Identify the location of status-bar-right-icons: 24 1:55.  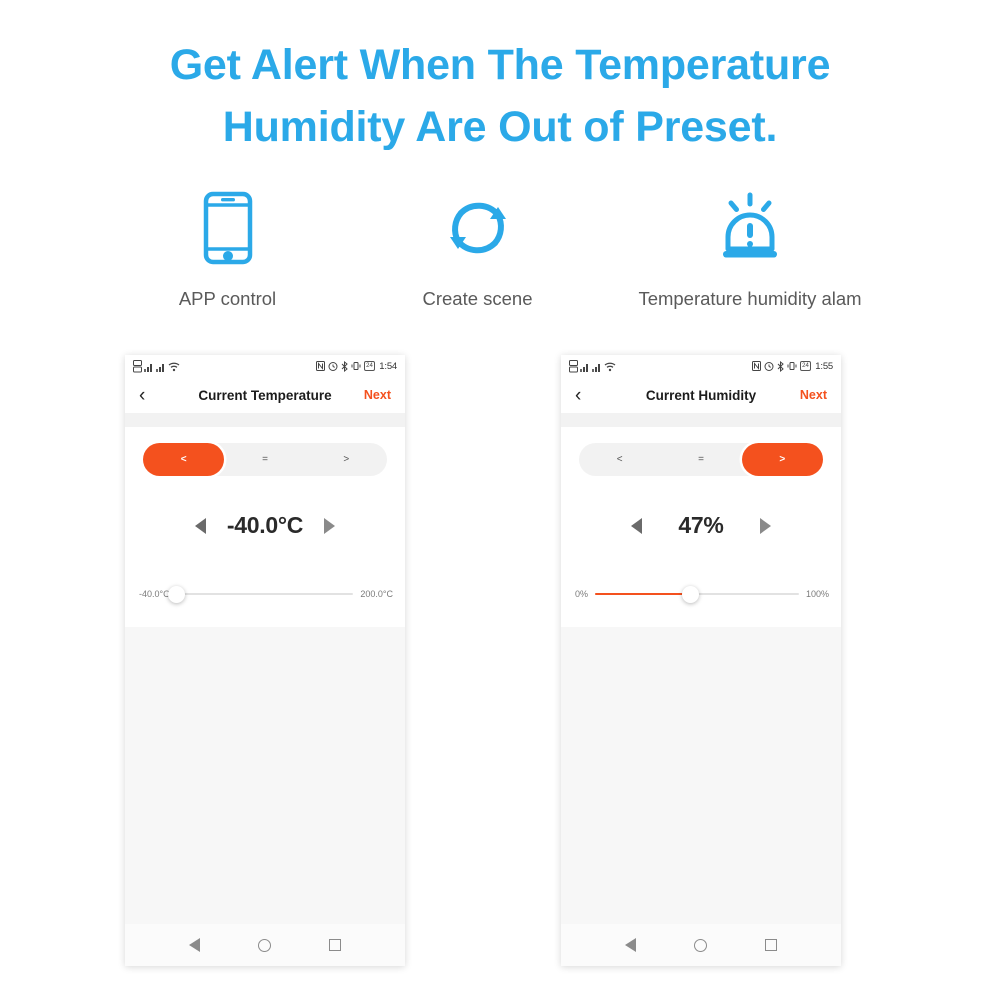
(792, 366).